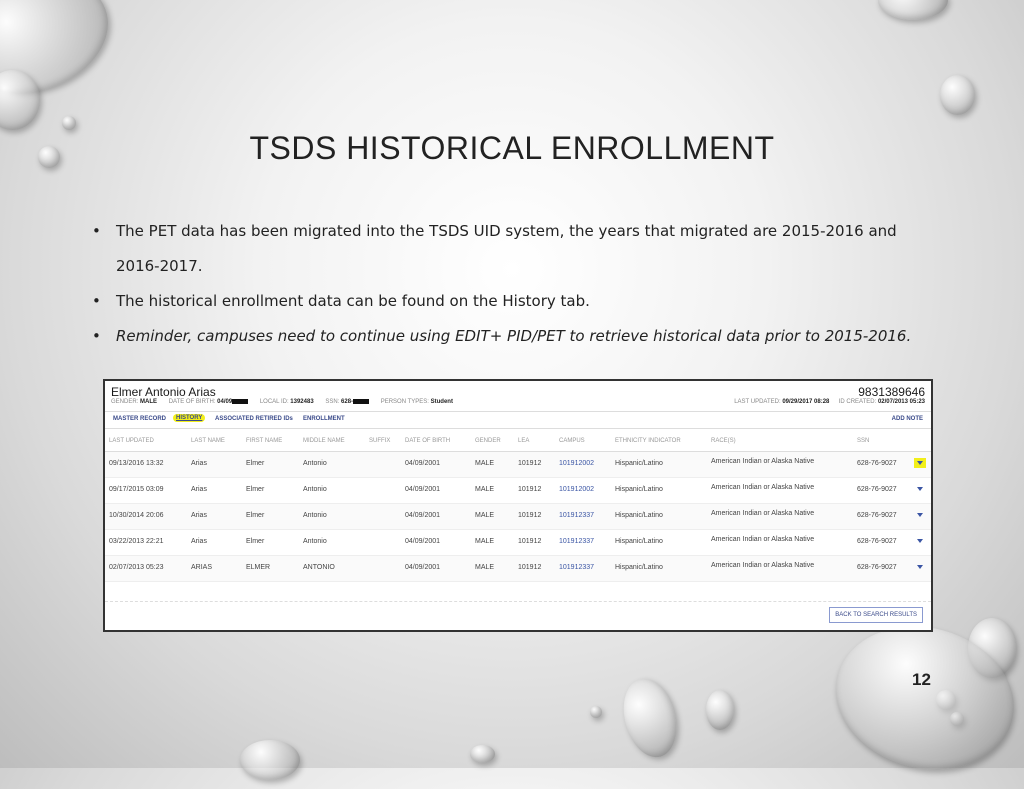 This screenshot has height=789, width=1024. Describe the element at coordinates (225, 402) in the screenshot. I see `dob-value: 04/09` at that location.